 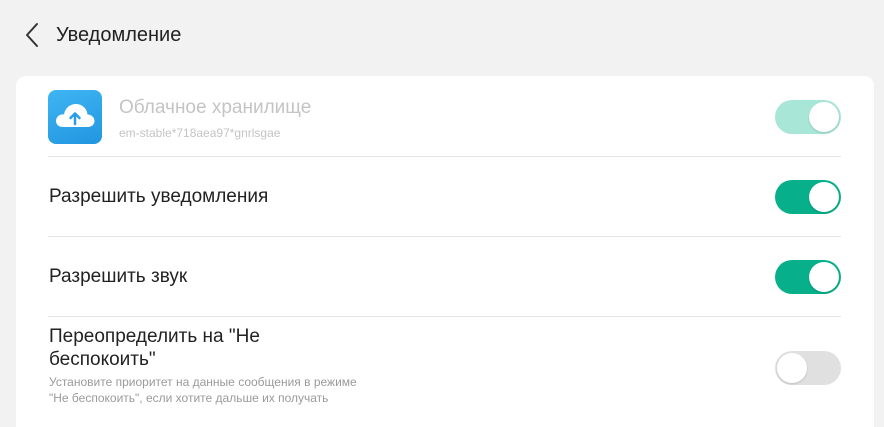 I want to click on override-dnd-toggle, so click(x=808, y=368).